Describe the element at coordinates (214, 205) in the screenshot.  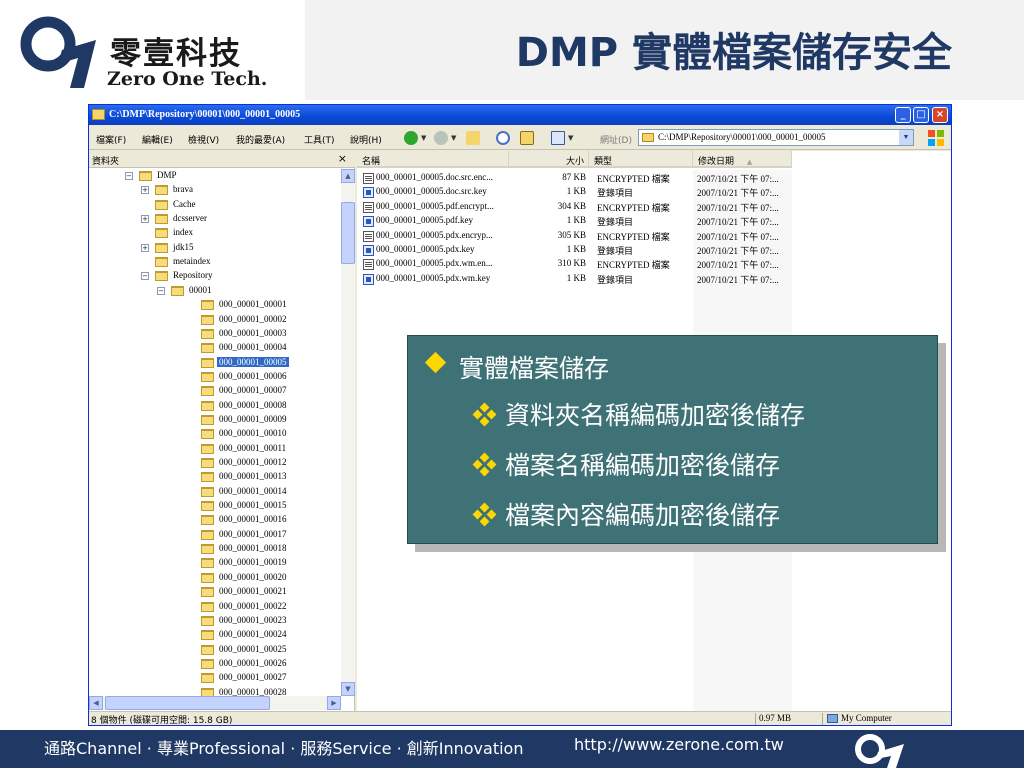
I see `tree-item: Cache` at that location.